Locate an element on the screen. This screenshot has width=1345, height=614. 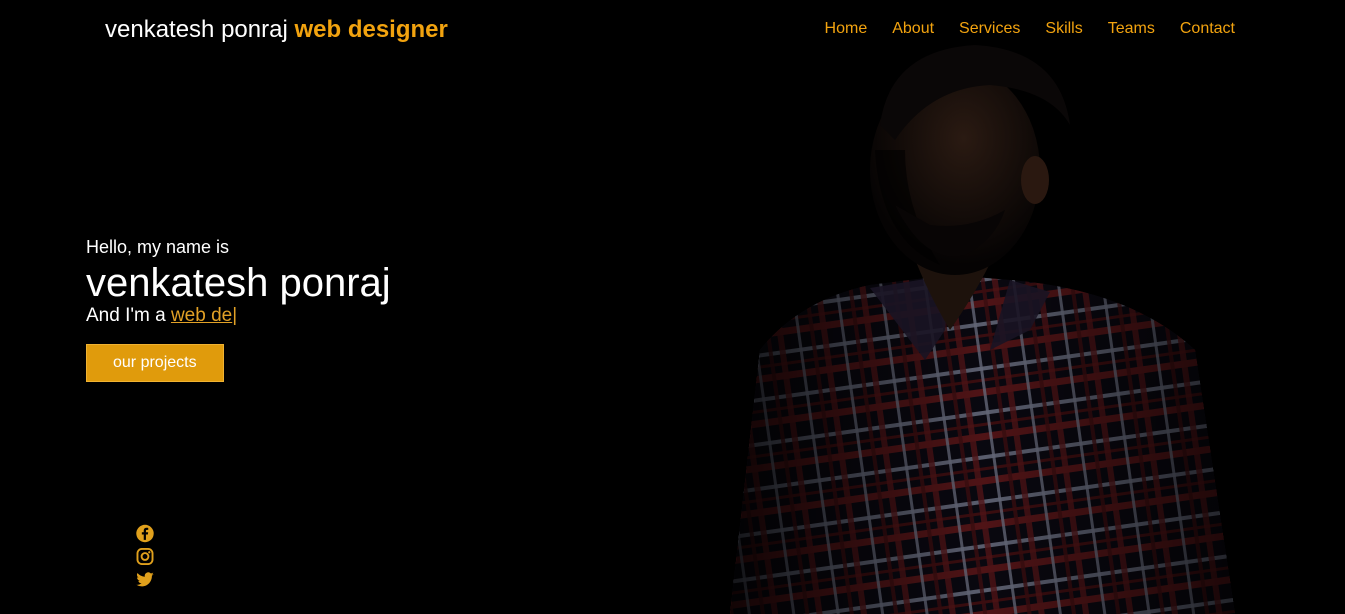
hero-name: venkatesh ponraj is located at coordinates (238, 283).